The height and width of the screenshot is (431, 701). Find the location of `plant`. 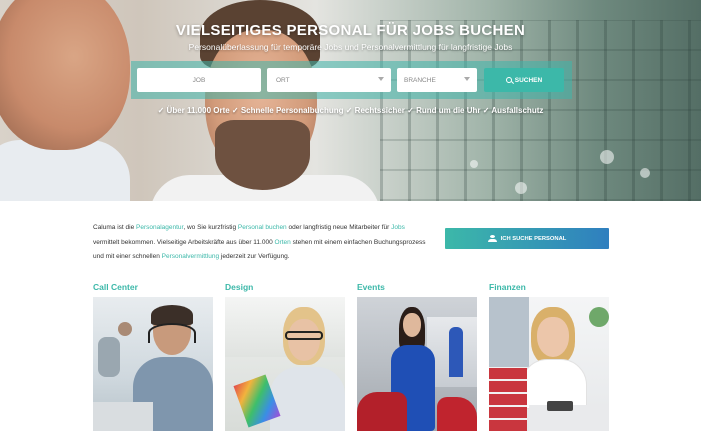

plant is located at coordinates (599, 317).